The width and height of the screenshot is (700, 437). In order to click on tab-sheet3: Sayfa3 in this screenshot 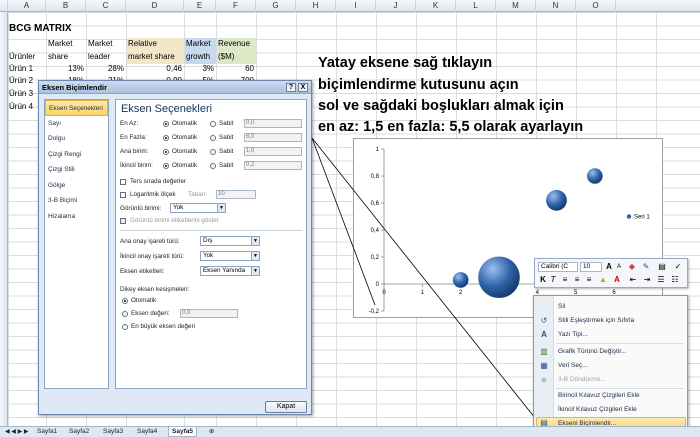, I will do `click(113, 432)`.